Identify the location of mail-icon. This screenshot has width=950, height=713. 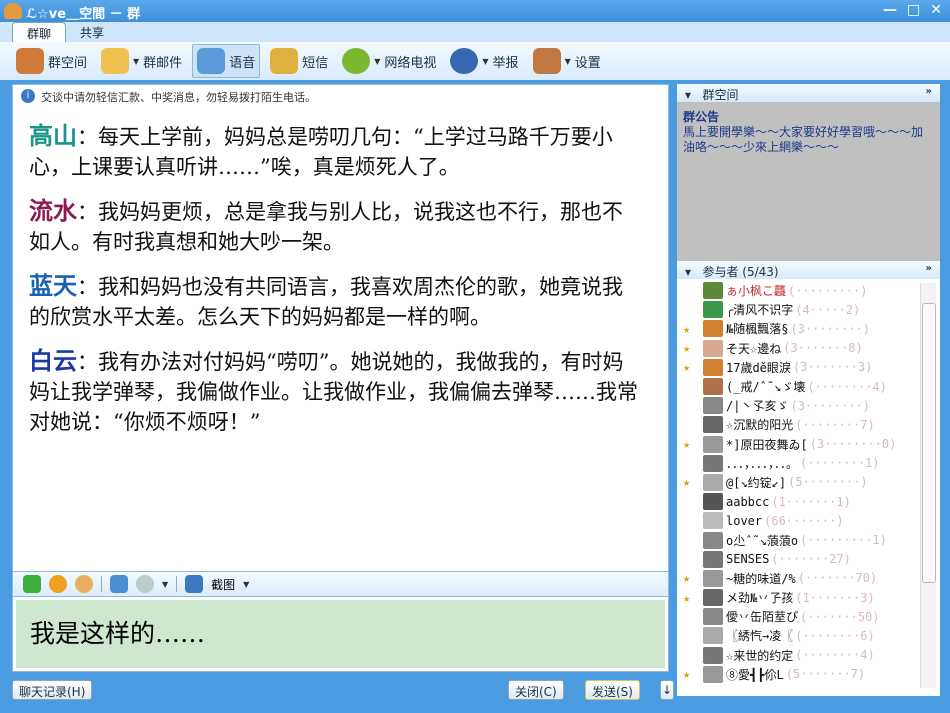
(115, 61).